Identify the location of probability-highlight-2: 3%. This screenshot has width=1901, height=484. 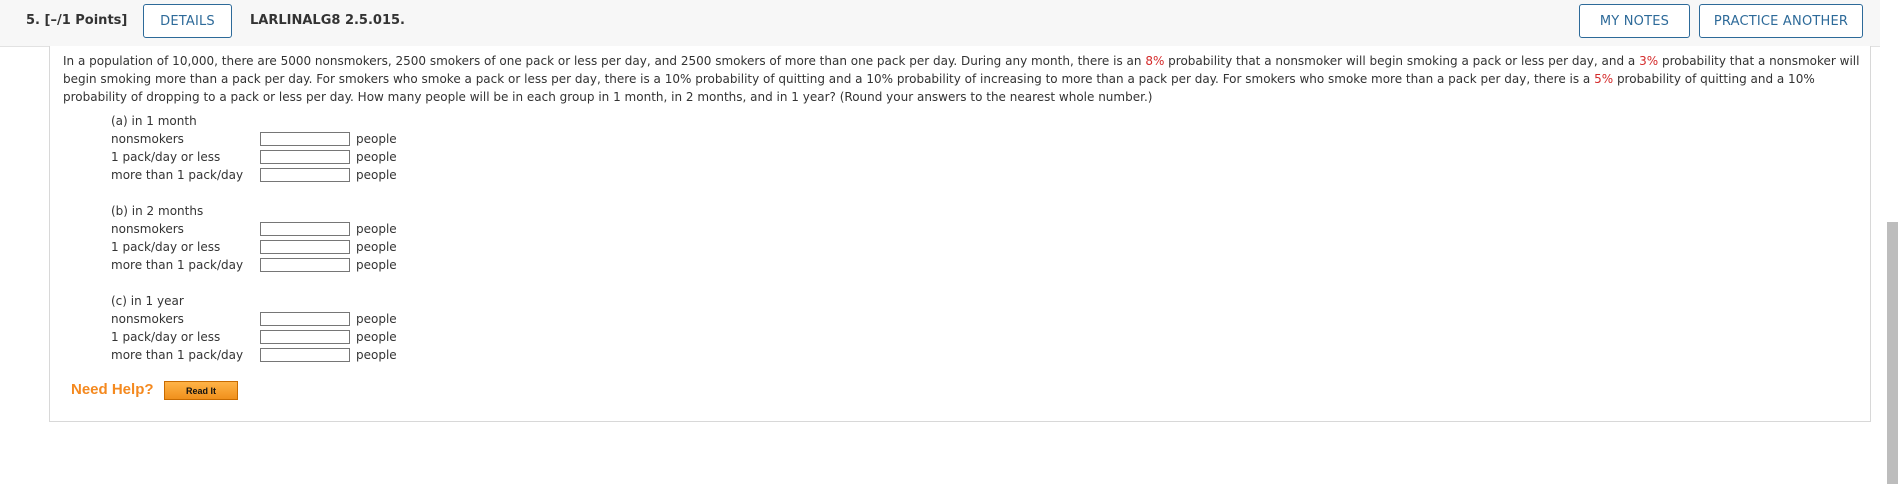
(1649, 61).